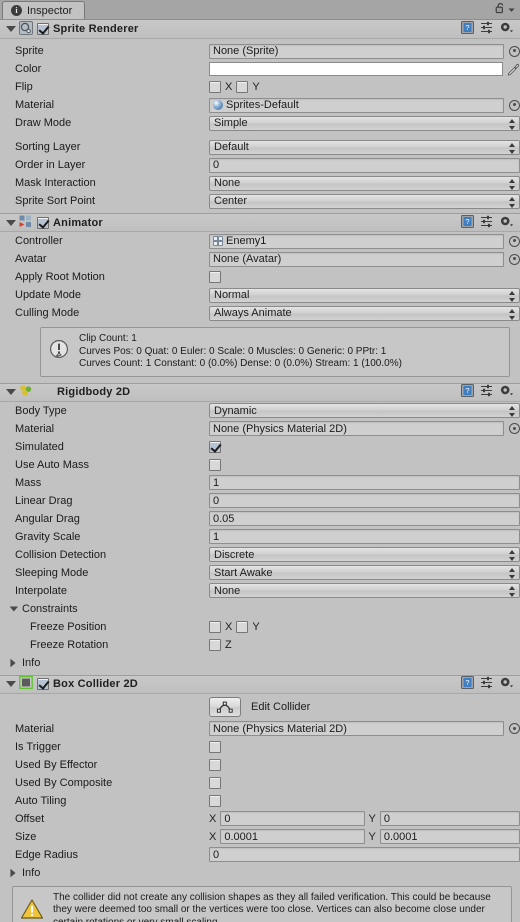 The width and height of the screenshot is (520, 922). What do you see at coordinates (14, 608) in the screenshot?
I see `chevron-down-icon` at bounding box center [14, 608].